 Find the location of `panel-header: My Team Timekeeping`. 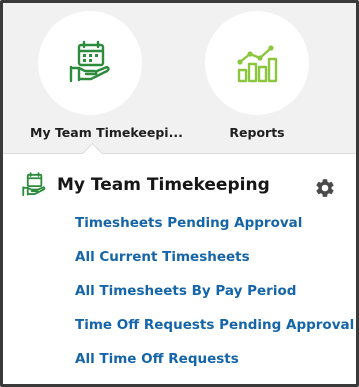

panel-header: My Team Timekeeping is located at coordinates (145, 185).